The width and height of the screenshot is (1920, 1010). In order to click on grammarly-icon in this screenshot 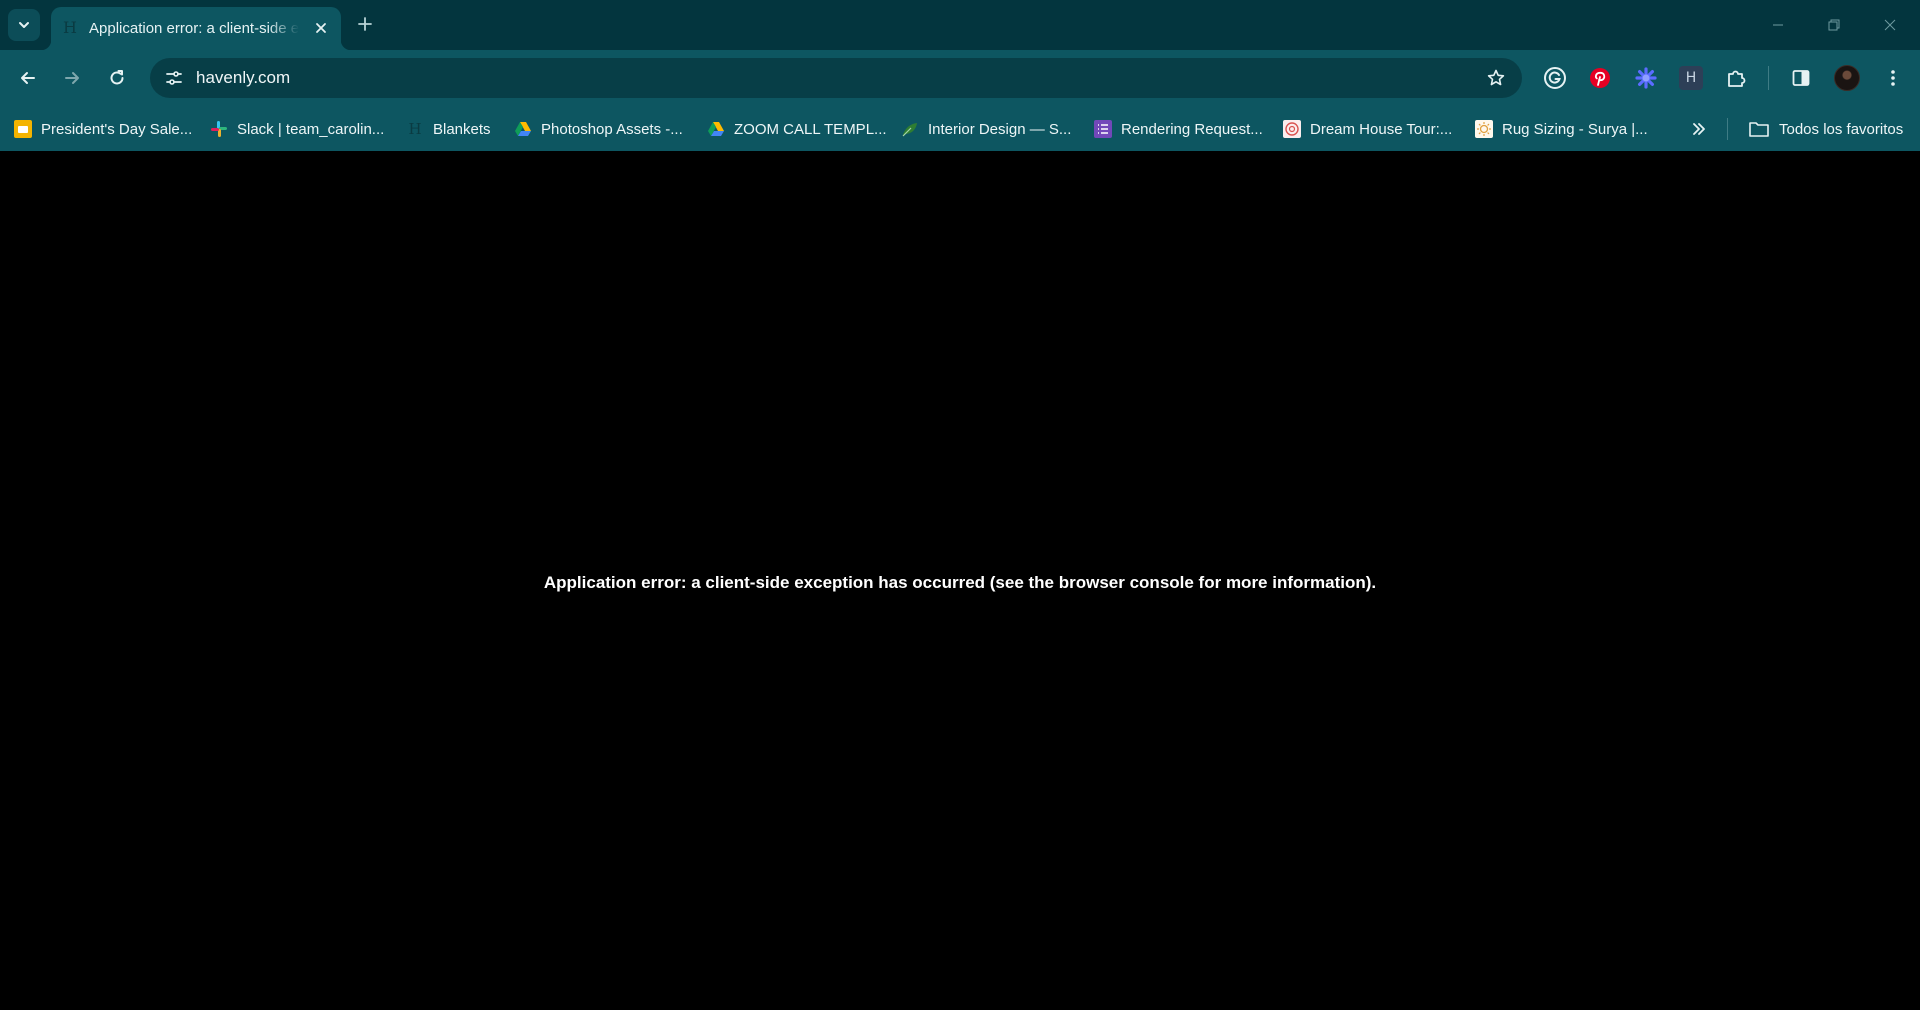, I will do `click(1555, 78)`.